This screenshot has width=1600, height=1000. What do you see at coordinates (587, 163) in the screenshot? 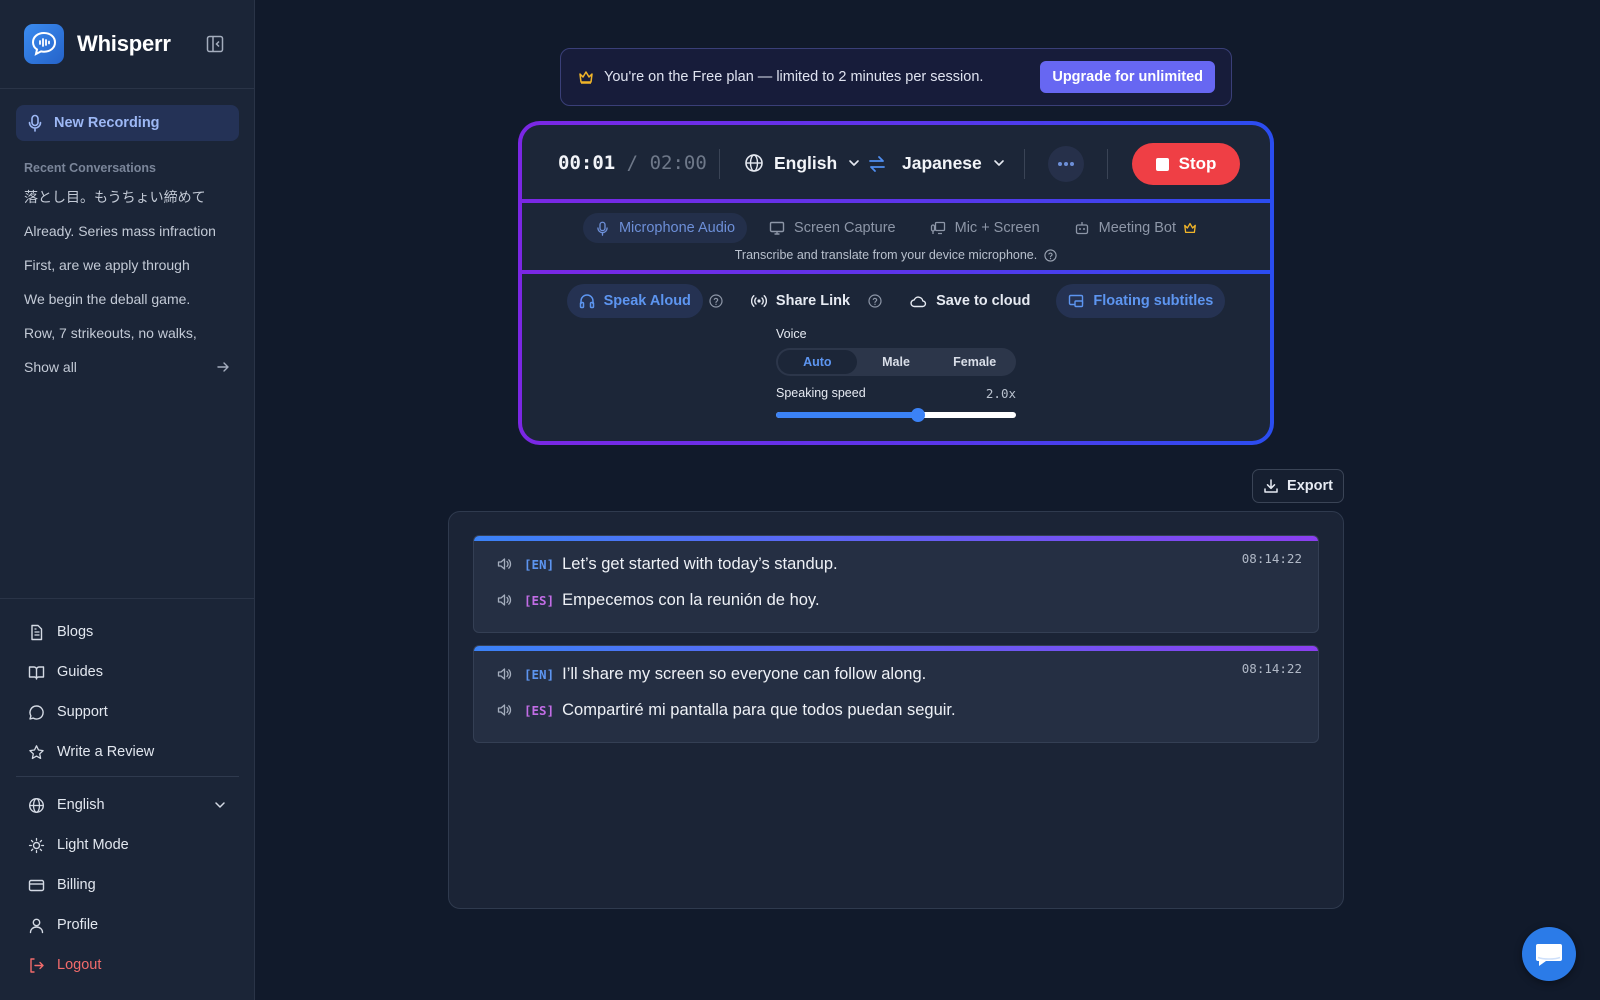
I see `elapsed-time: 00:01` at bounding box center [587, 163].